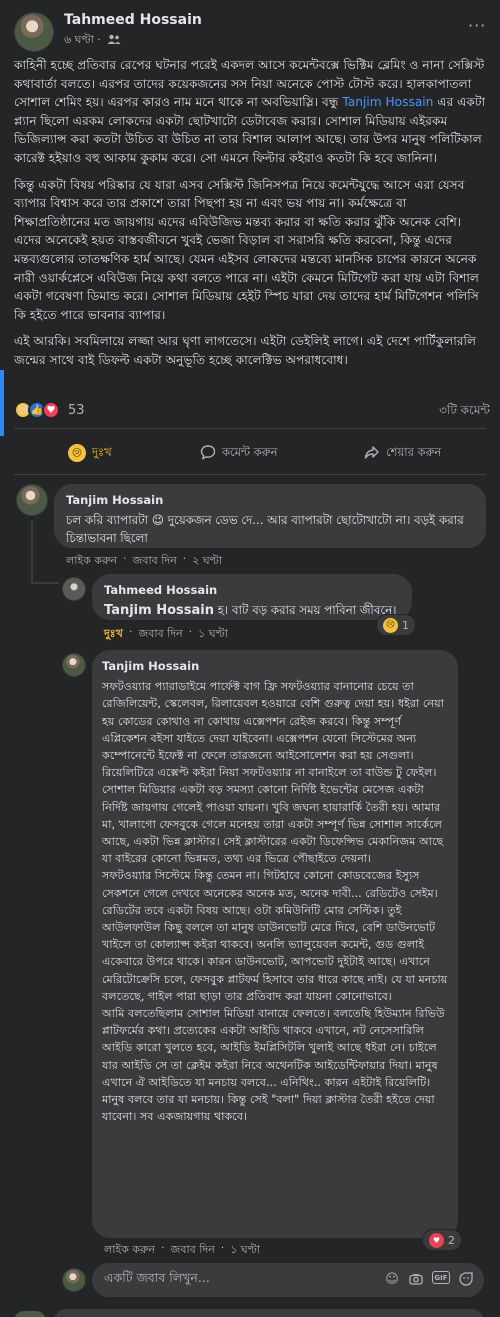  What do you see at coordinates (30, 1314) in the screenshot?
I see `next-commenter-avatar` at bounding box center [30, 1314].